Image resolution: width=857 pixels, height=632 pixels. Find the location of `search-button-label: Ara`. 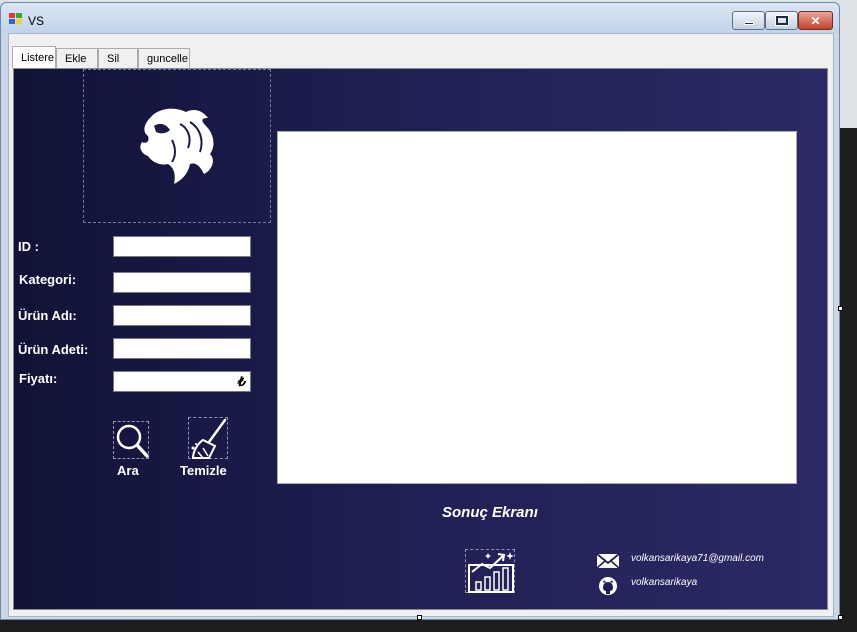

search-button-label: Ara is located at coordinates (128, 470).